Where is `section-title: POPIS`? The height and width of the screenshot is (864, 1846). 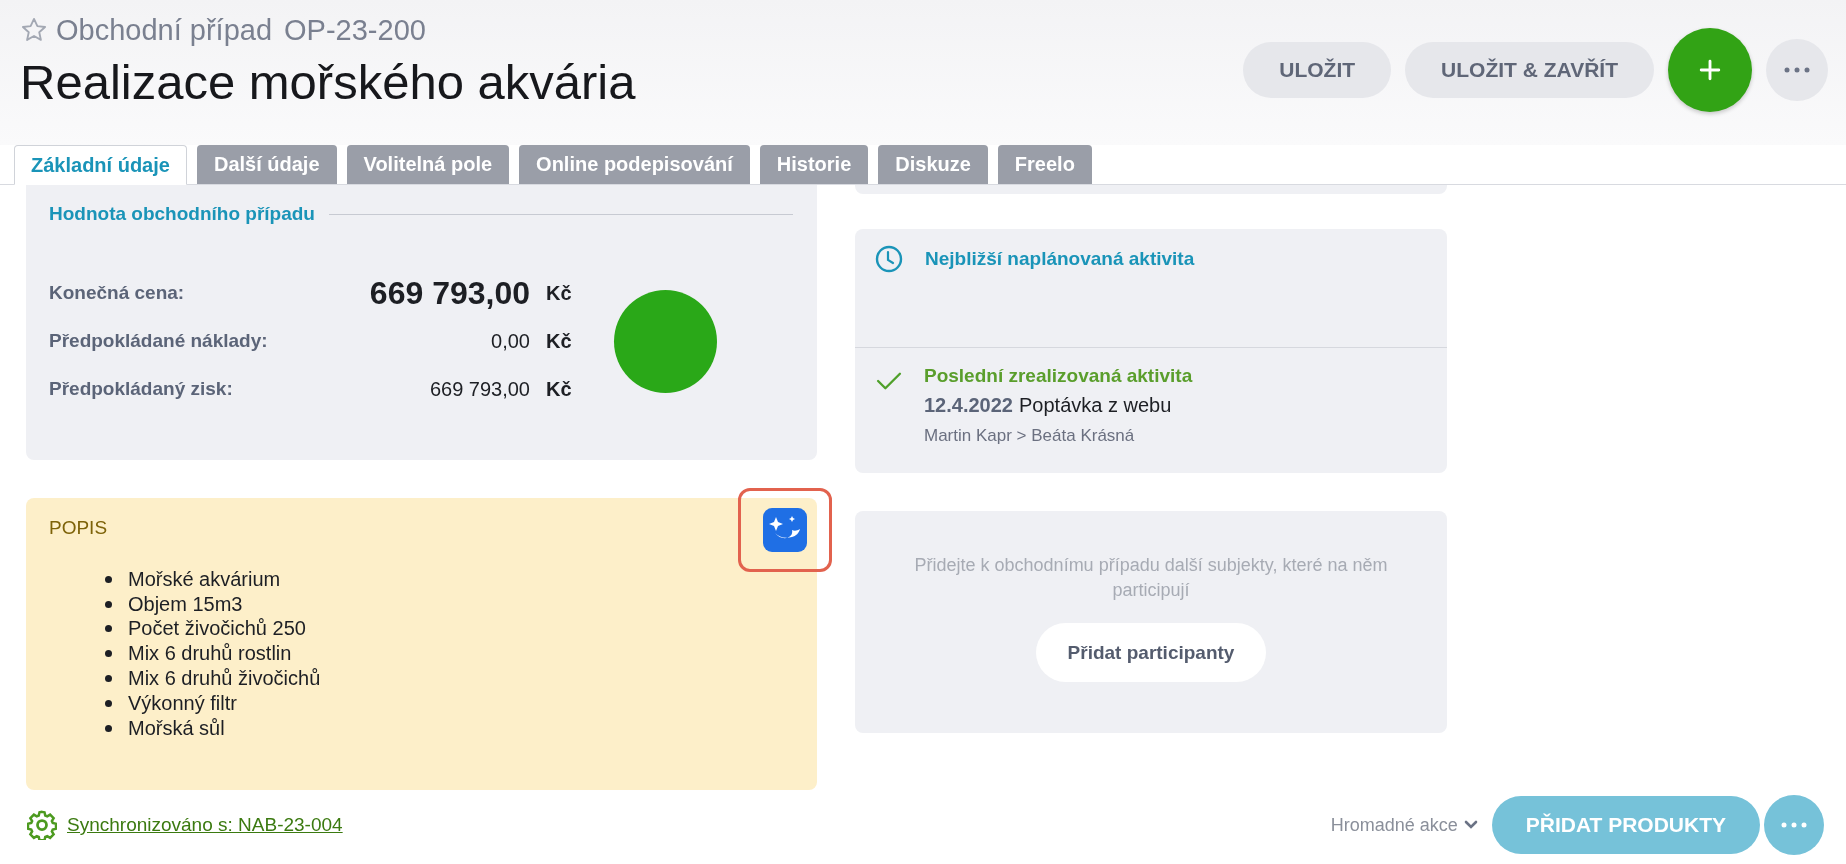 section-title: POPIS is located at coordinates (79, 528).